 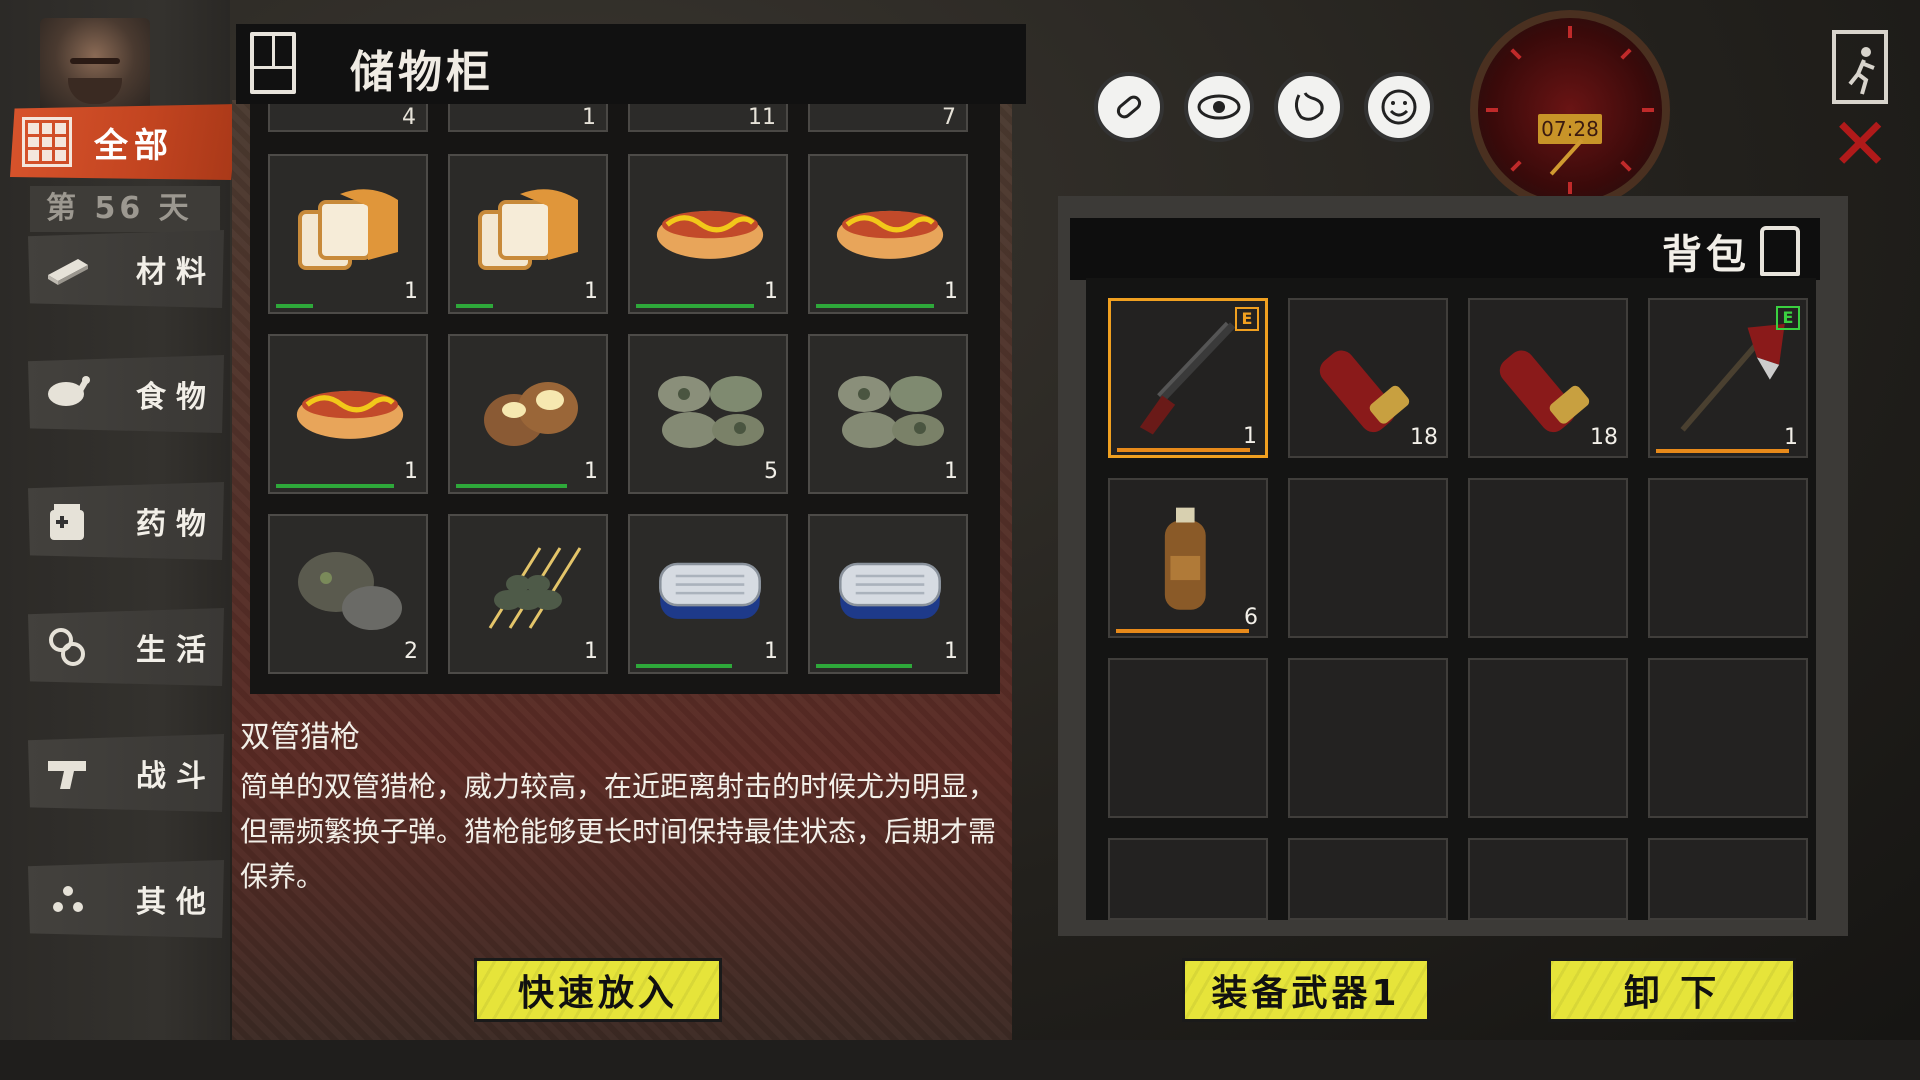 What do you see at coordinates (888, 414) in the screenshot?
I see `storage-slot-moldy-food: 1` at bounding box center [888, 414].